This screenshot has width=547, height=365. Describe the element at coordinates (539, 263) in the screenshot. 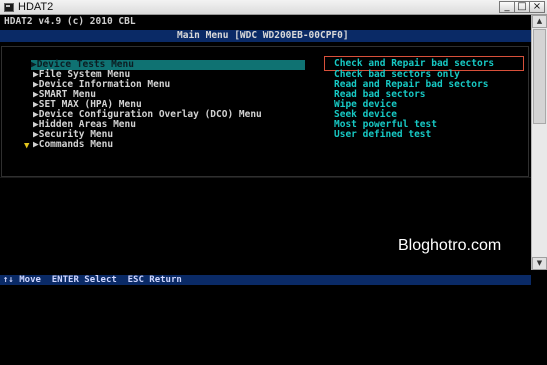

I see `scroll-down-arrow-icon: ▼` at that location.